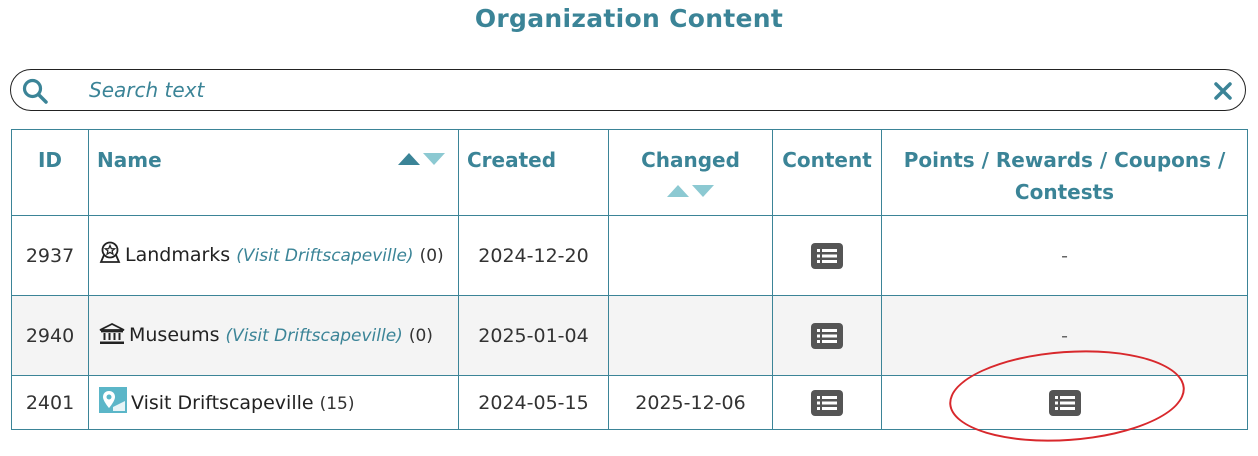  I want to click on header-changed: Changed, so click(690, 172).